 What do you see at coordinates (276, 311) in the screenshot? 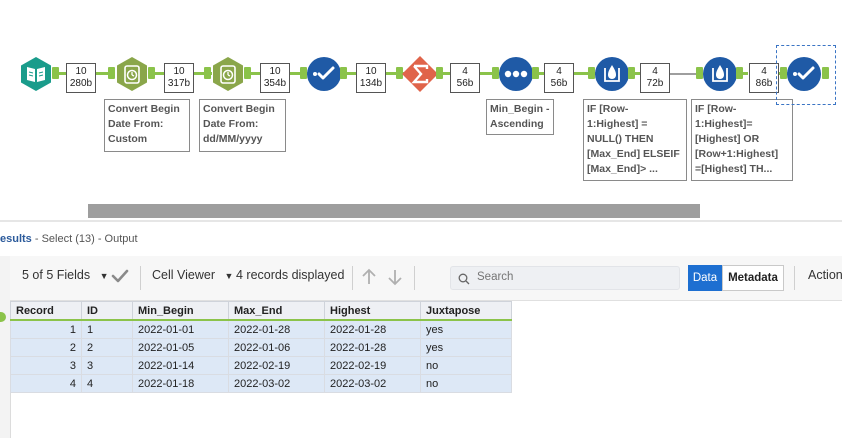
I see `column-header: Max_End` at bounding box center [276, 311].